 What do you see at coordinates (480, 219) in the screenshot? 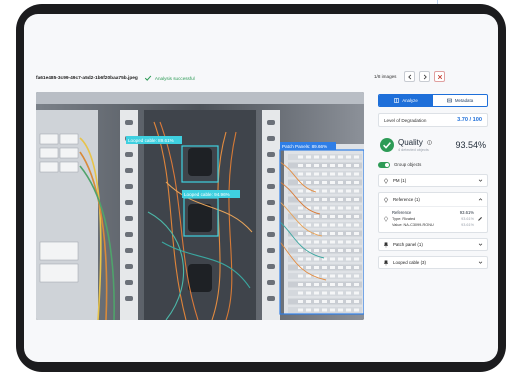
I see `edit-icon` at bounding box center [480, 219].